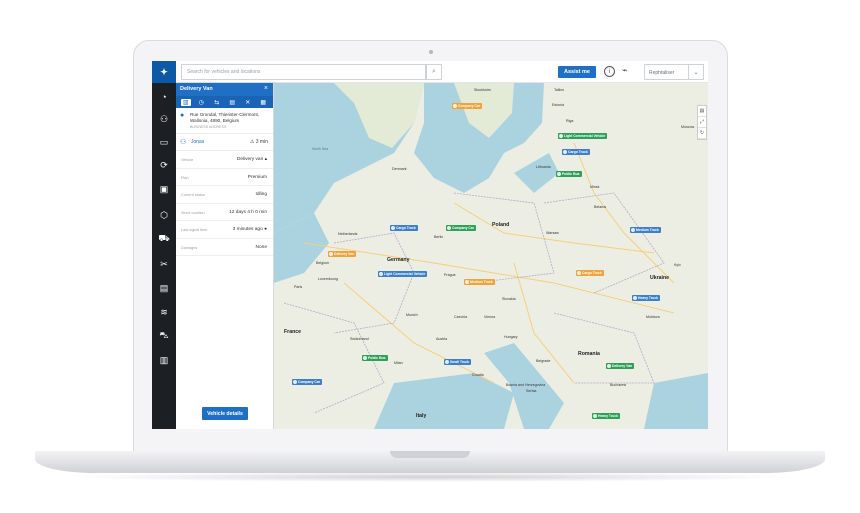  What do you see at coordinates (595, 187) in the screenshot?
I see `map-label: Minsk` at bounding box center [595, 187].